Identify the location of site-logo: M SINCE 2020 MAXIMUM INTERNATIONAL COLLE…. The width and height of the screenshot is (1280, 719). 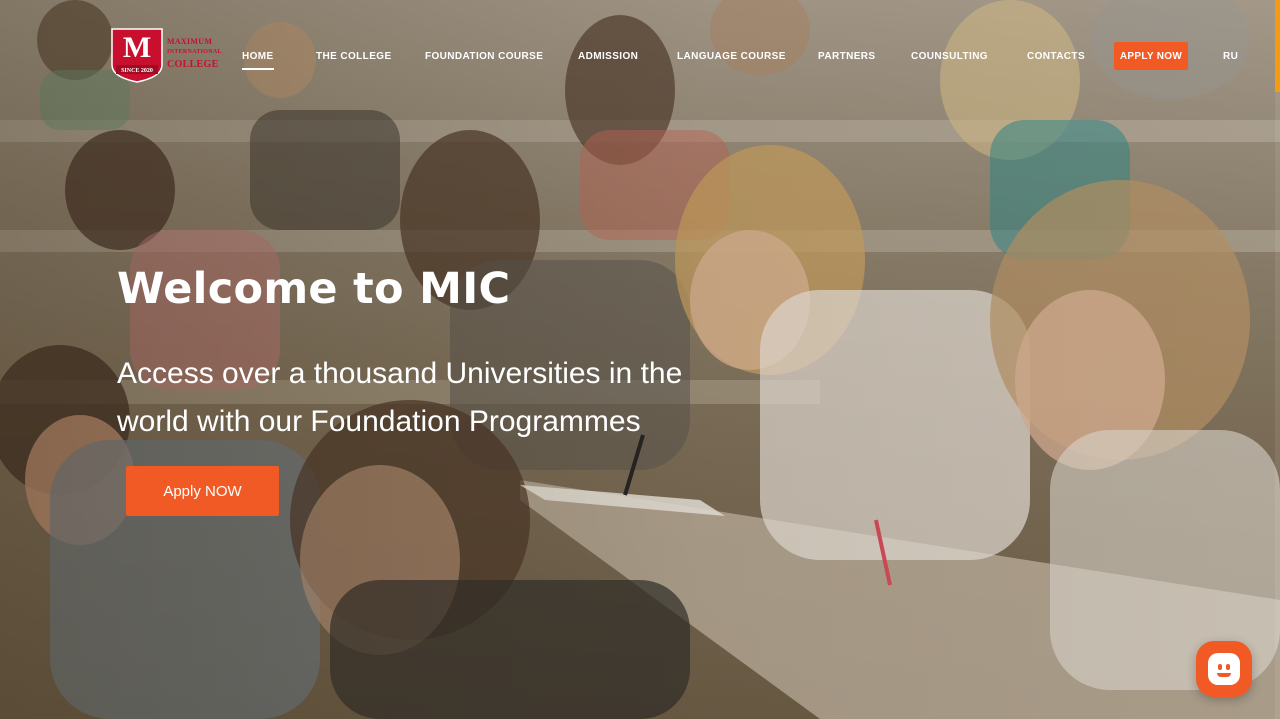
(166, 55).